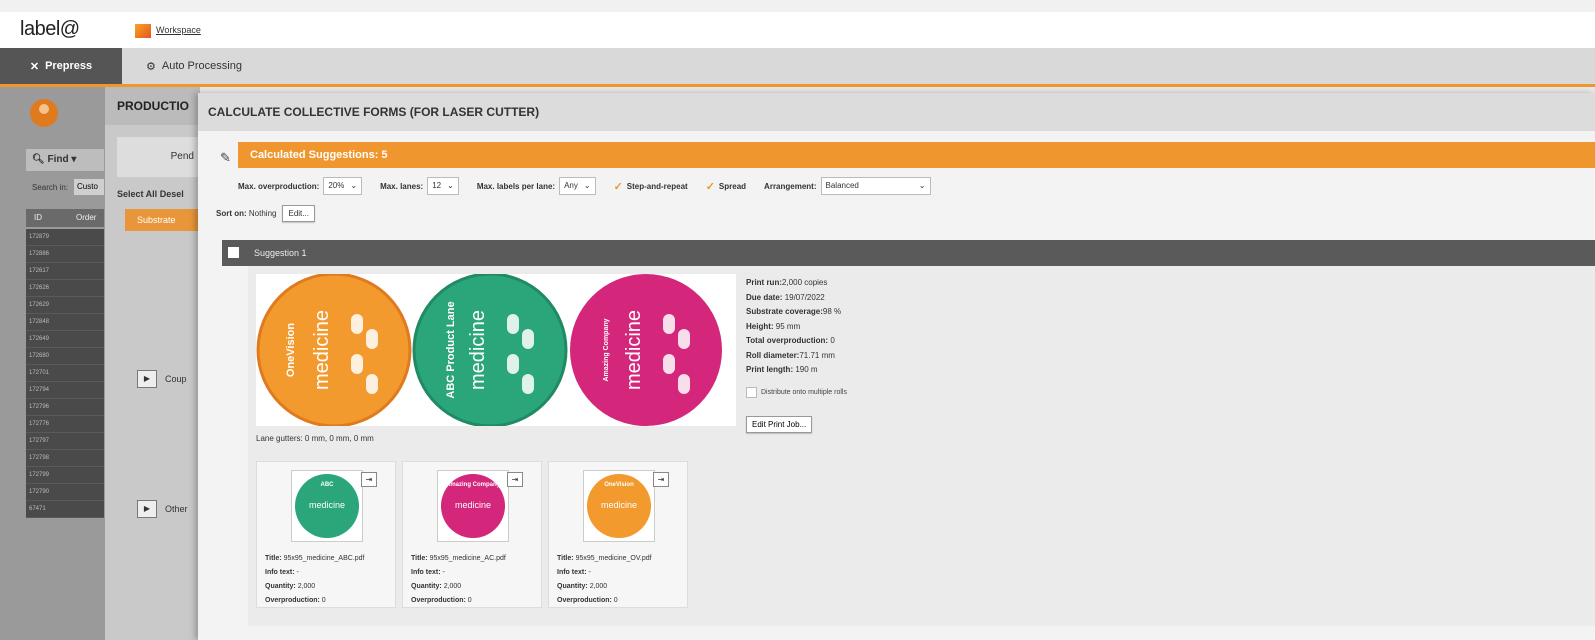 This screenshot has width=1595, height=640. I want to click on search-scope-select: Custo, so click(89, 187).